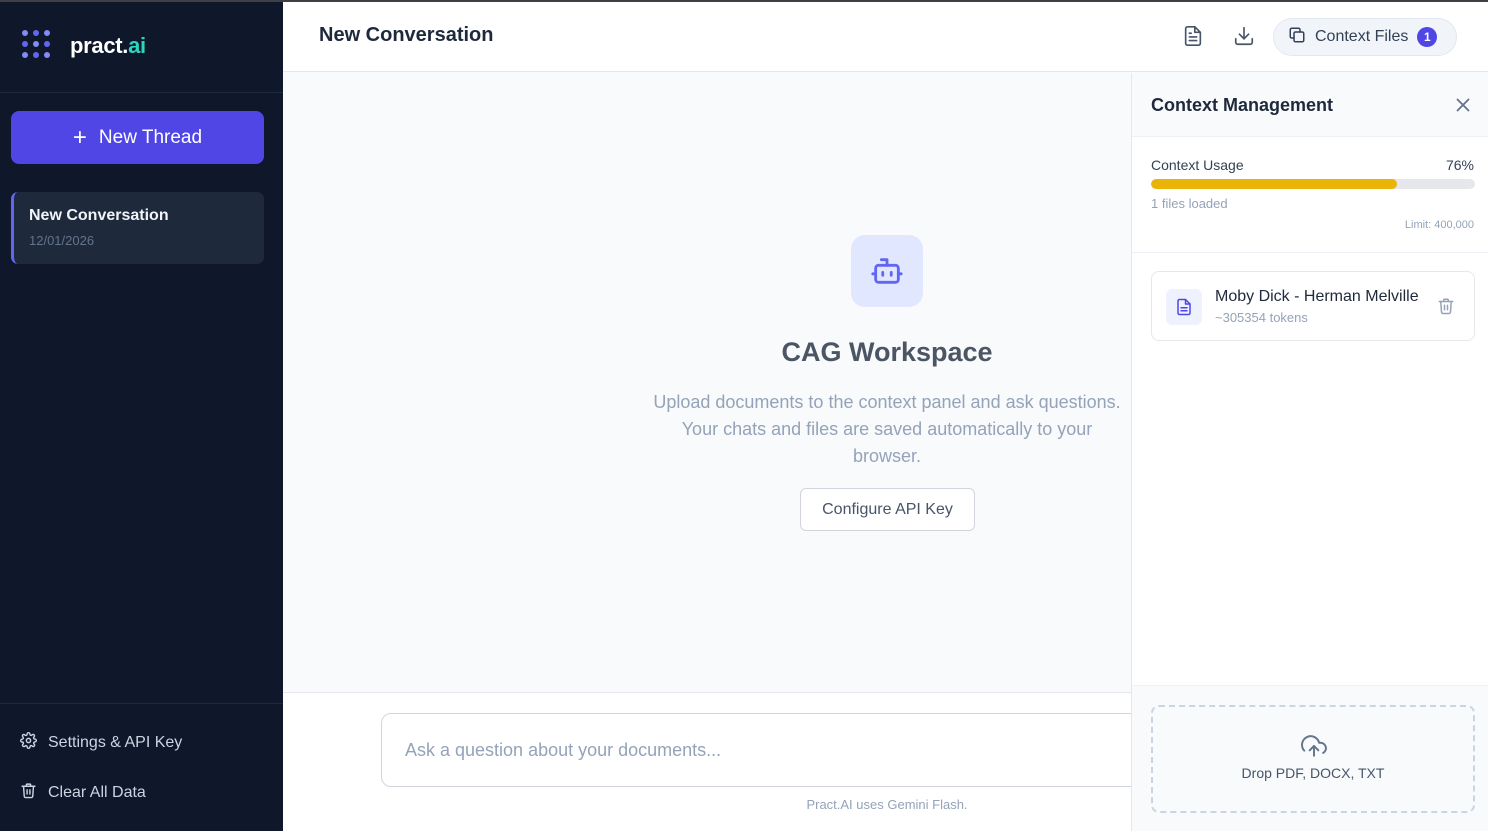  Describe the element at coordinates (137, 228) in the screenshot. I see `thread-item-new-conversation: New Conversation 12/01/2026` at that location.